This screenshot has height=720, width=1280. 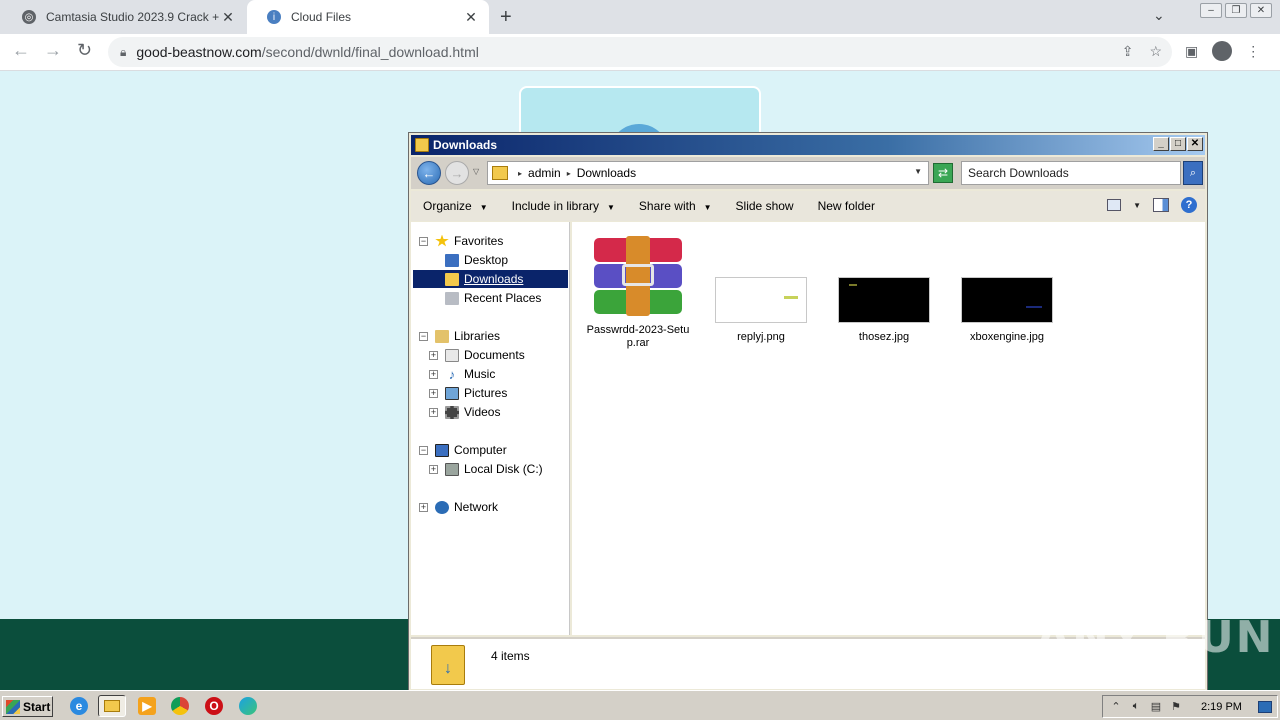 I want to click on recent-pages-chevron-icon: ▽, so click(x=476, y=171).